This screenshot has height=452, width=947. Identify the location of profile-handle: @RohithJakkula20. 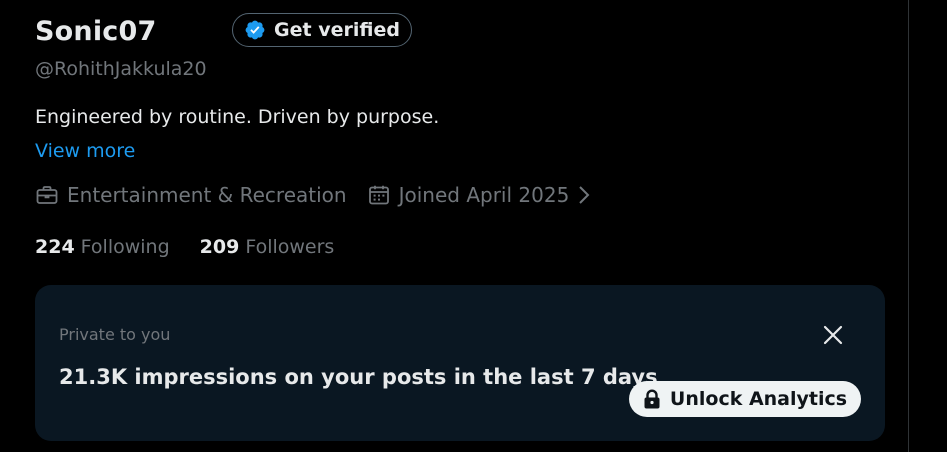
(121, 69).